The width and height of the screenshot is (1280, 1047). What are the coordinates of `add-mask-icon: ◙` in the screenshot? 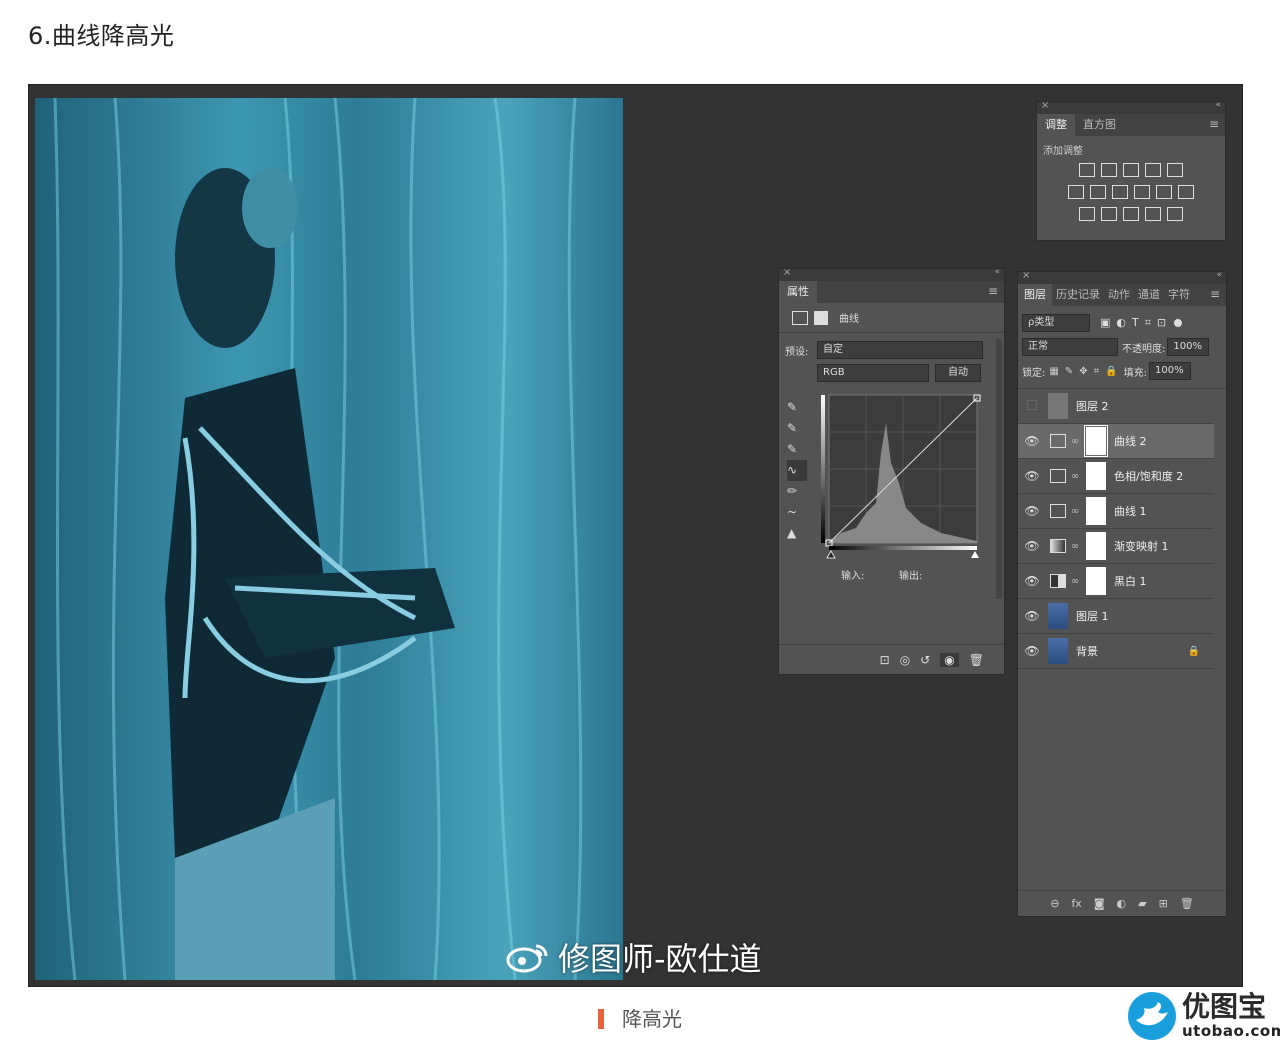 It's located at (1099, 903).